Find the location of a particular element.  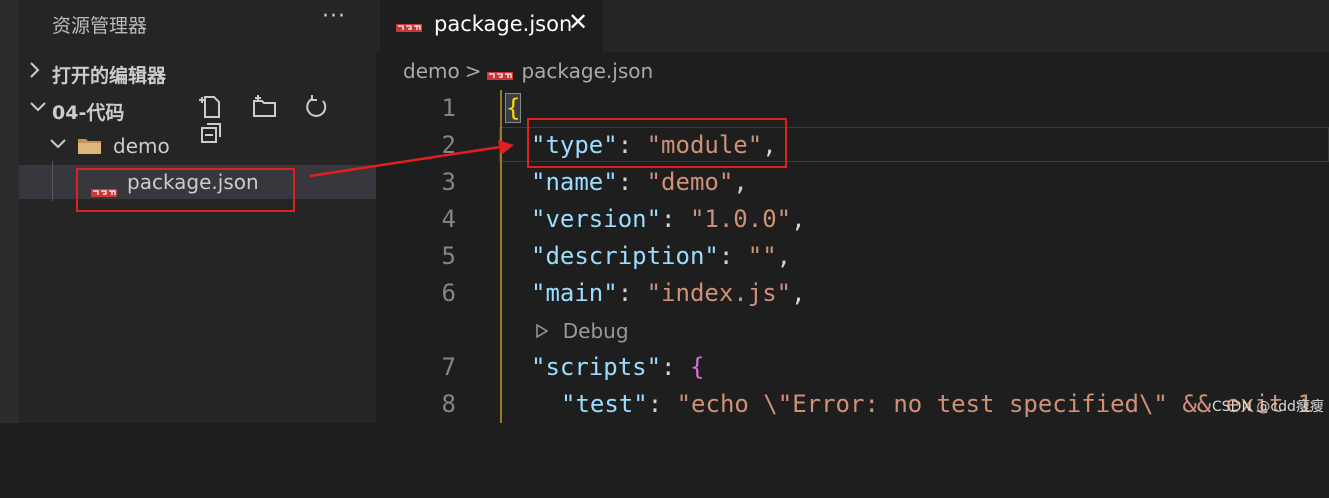

annotation-arrow is located at coordinates (411, 159).